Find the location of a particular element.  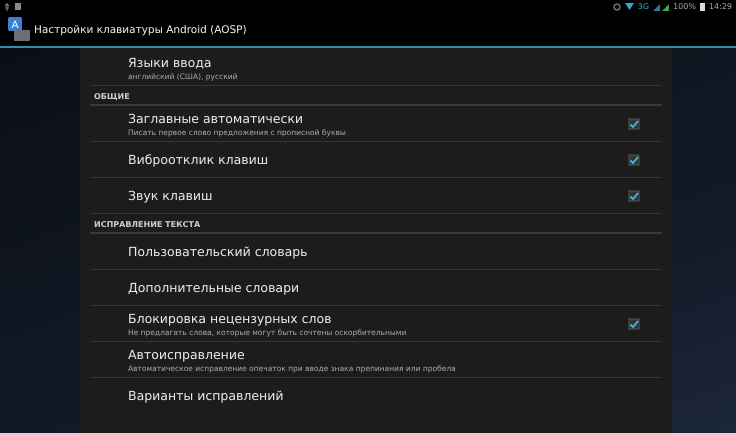

item-title: Языки ввода is located at coordinates (170, 62).